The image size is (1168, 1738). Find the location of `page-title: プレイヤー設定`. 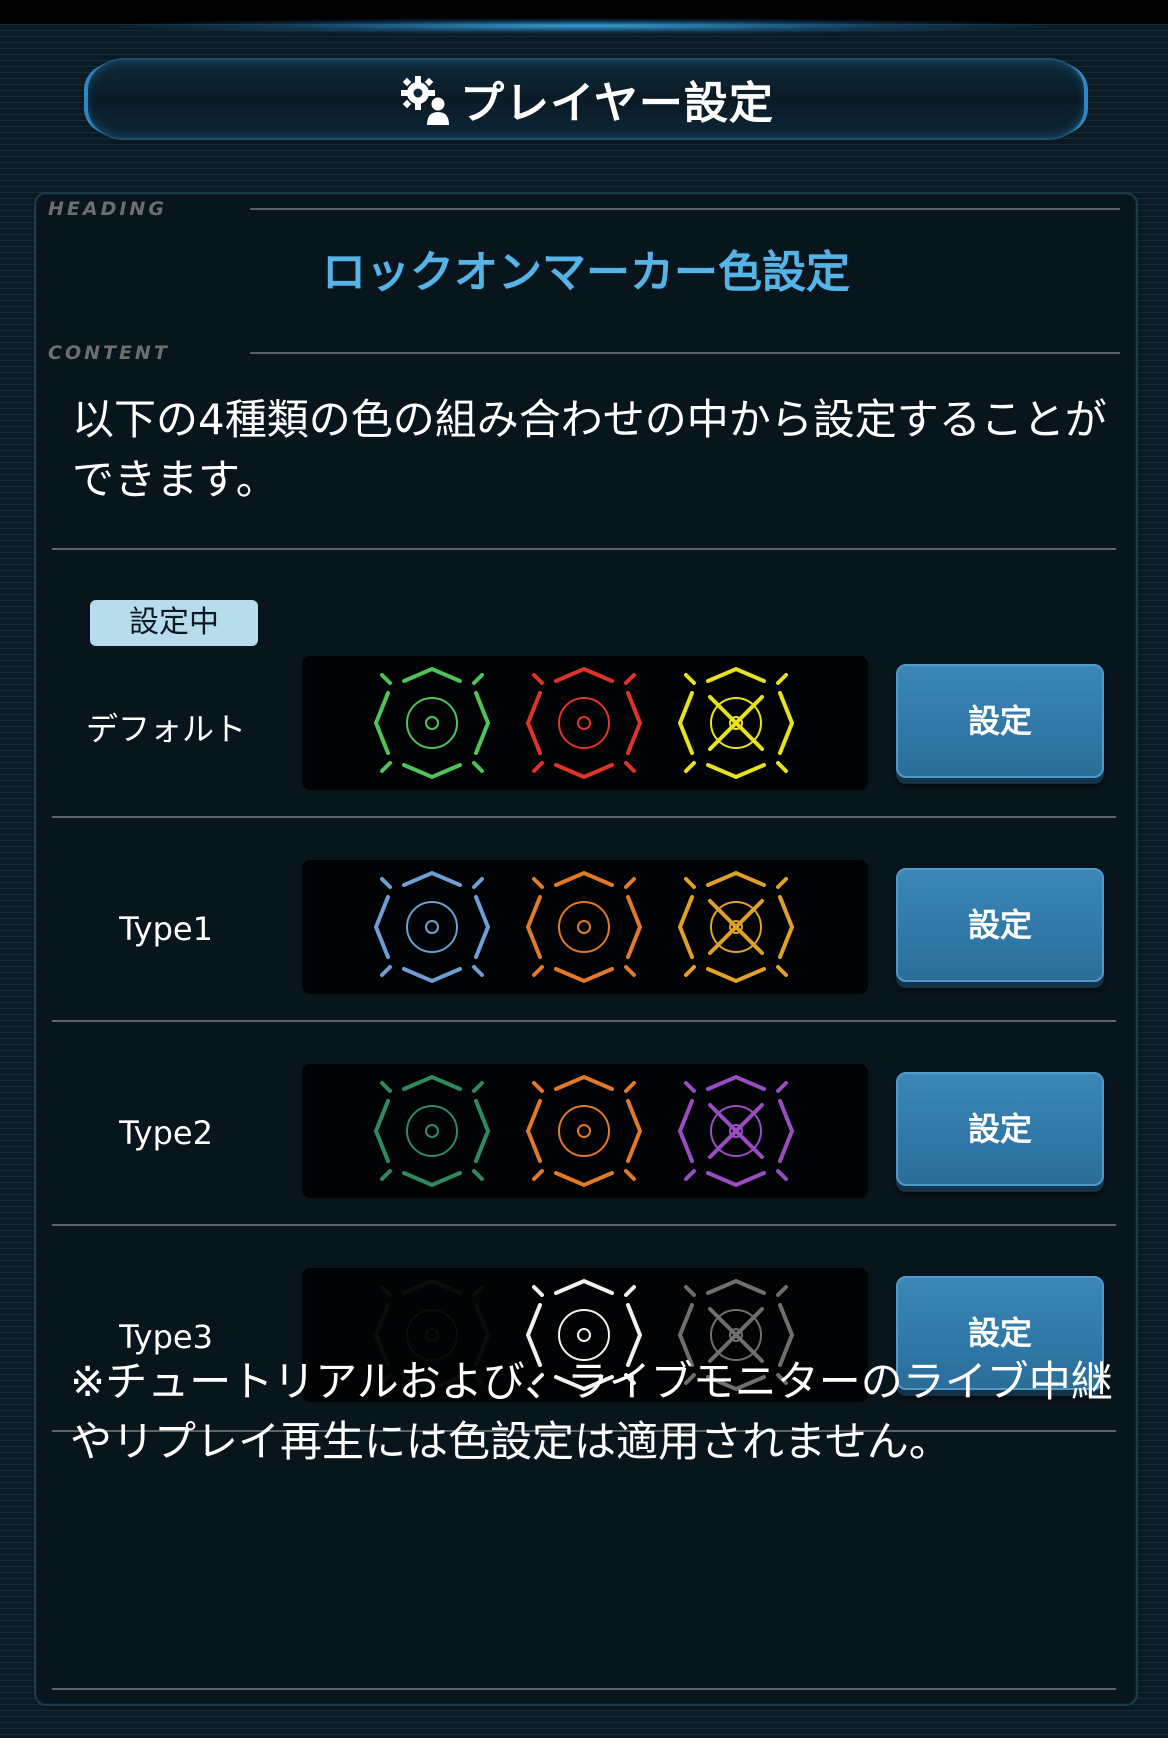

page-title: プレイヤー設定 is located at coordinates (617, 103).